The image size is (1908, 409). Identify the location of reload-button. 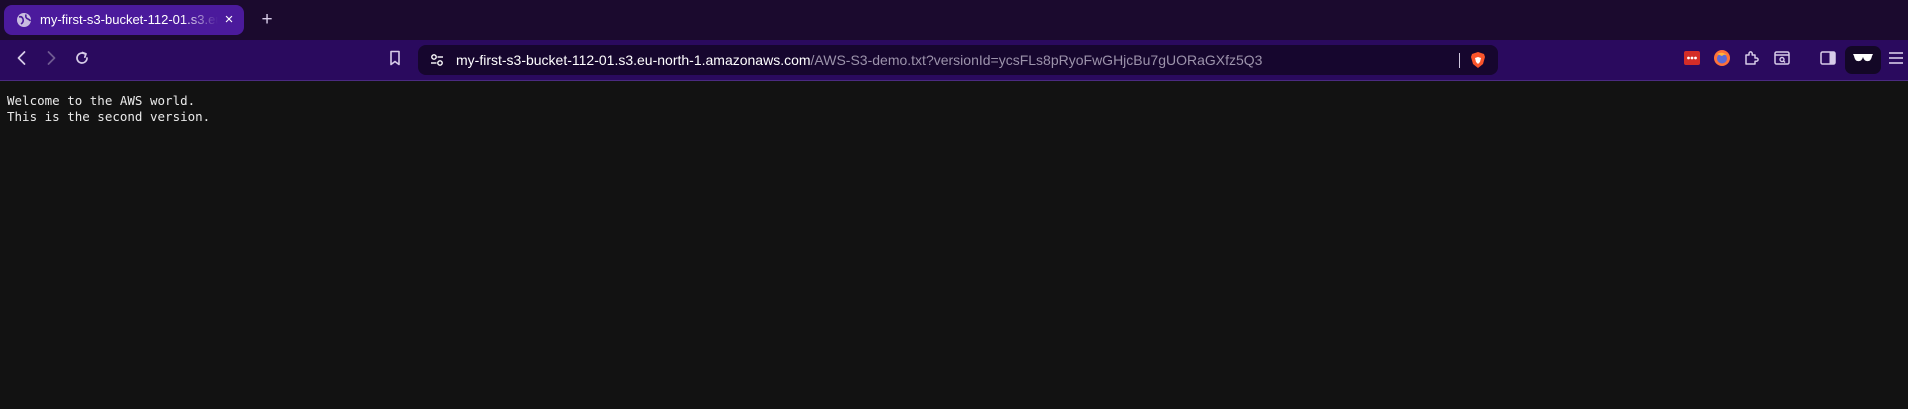
(82, 60).